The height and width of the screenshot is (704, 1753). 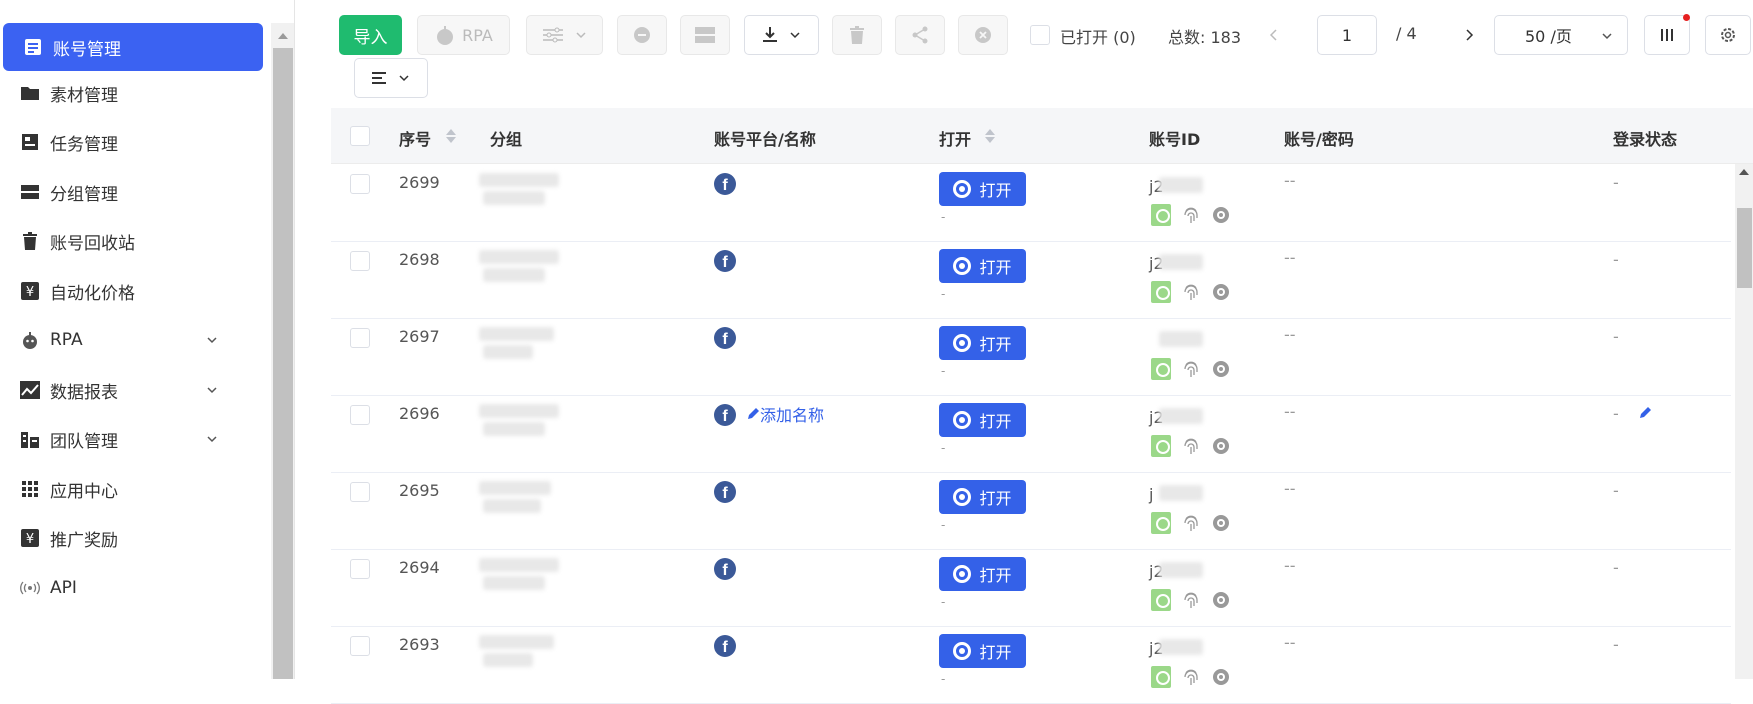 I want to click on table-scrollbar-thumb, so click(x=1744, y=248).